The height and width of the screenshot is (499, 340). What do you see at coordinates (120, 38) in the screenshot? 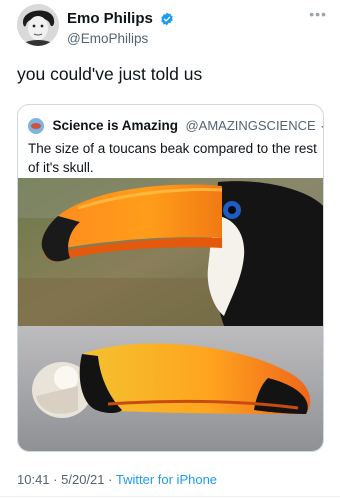
I see `author-handle: @EmoPhilips` at bounding box center [120, 38].